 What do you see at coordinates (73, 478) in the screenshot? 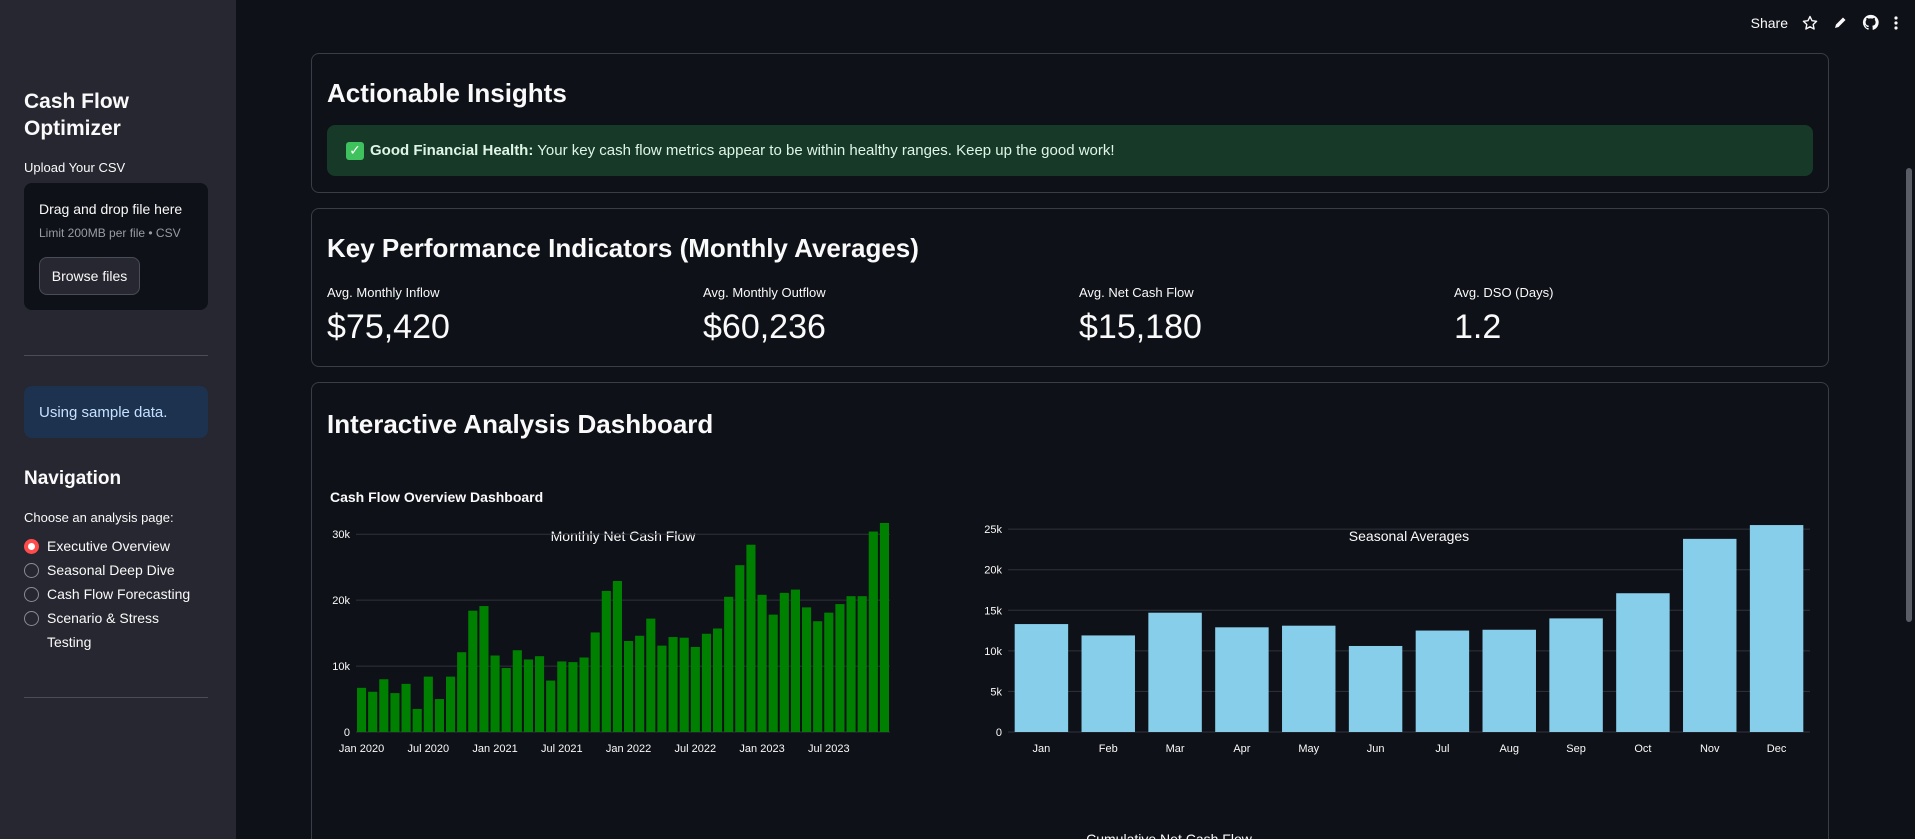
I see `navigation-heading: Navigation` at bounding box center [73, 478].